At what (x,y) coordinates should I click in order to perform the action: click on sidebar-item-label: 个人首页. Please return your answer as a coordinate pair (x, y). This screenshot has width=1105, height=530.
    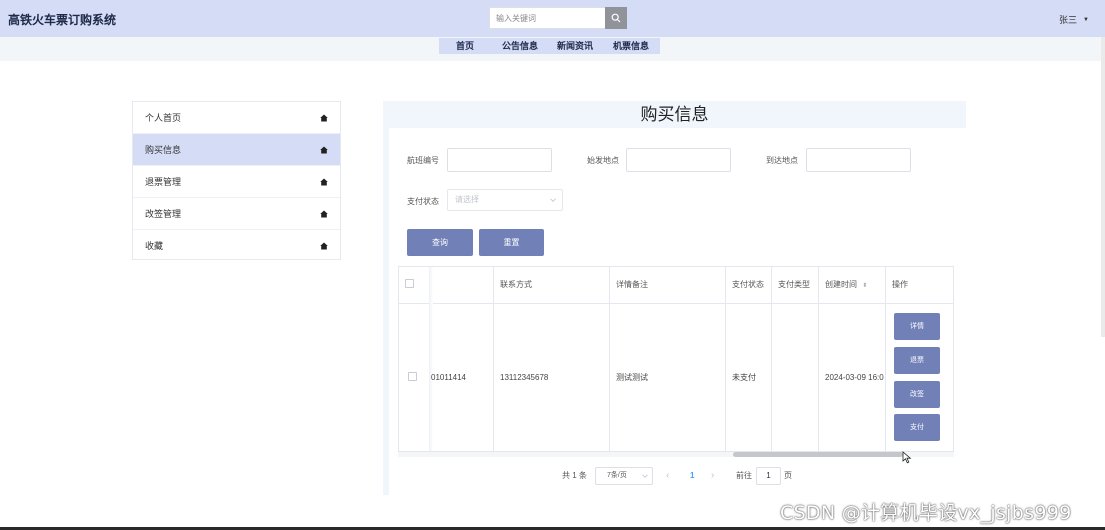
    Looking at the image, I should click on (163, 118).